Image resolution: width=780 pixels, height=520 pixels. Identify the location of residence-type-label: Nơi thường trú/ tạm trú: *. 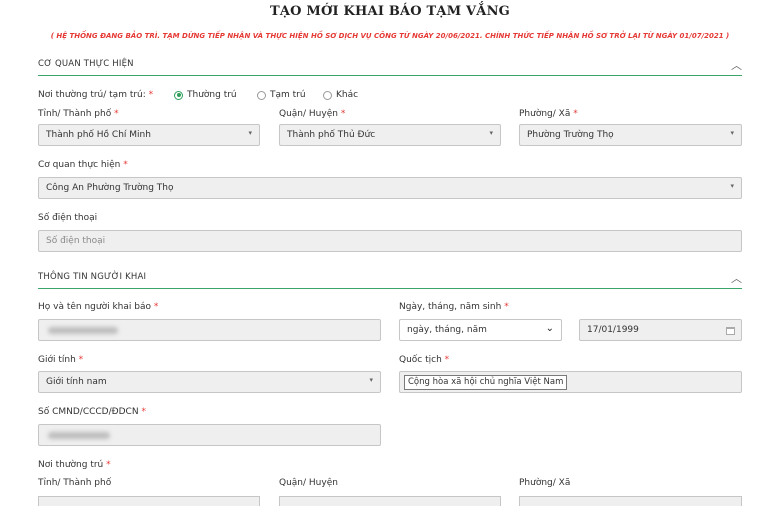
(96, 95).